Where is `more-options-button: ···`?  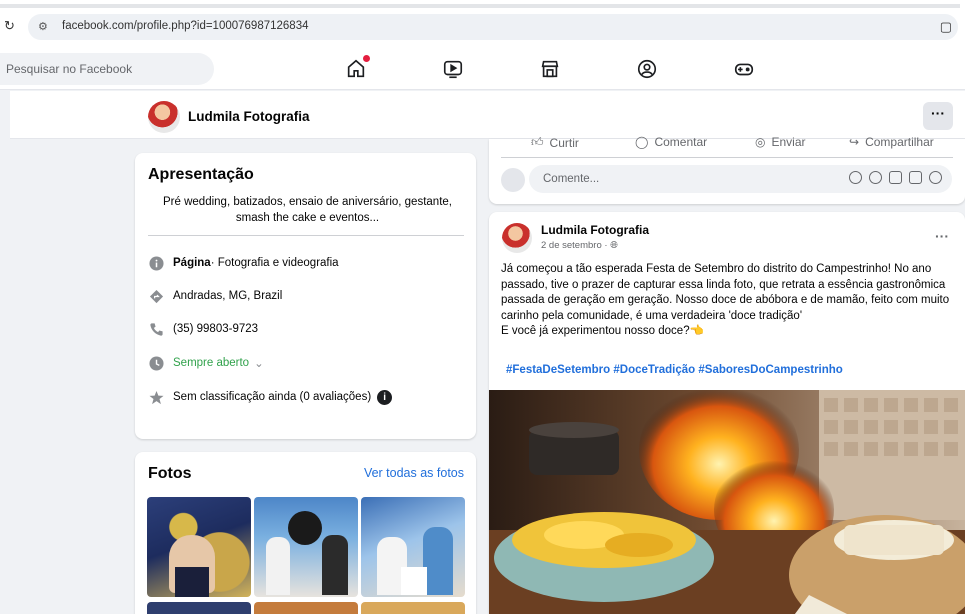 more-options-button: ··· is located at coordinates (938, 116).